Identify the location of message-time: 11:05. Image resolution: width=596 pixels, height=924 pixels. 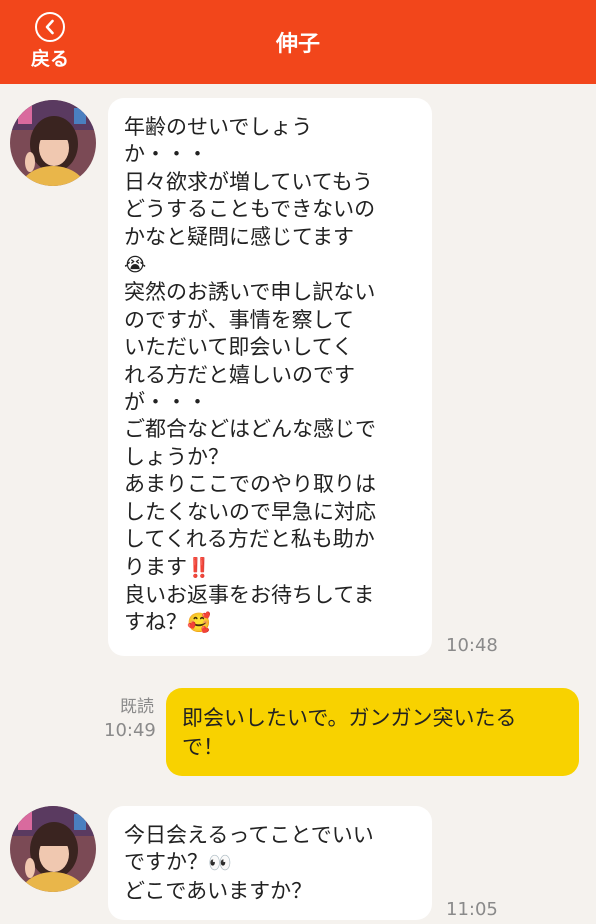
(472, 909).